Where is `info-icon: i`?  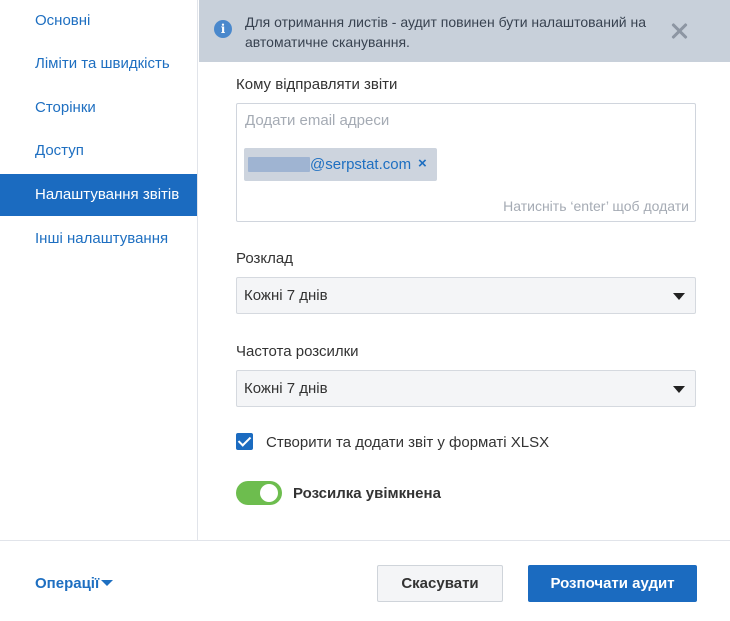
info-icon: i is located at coordinates (223, 29).